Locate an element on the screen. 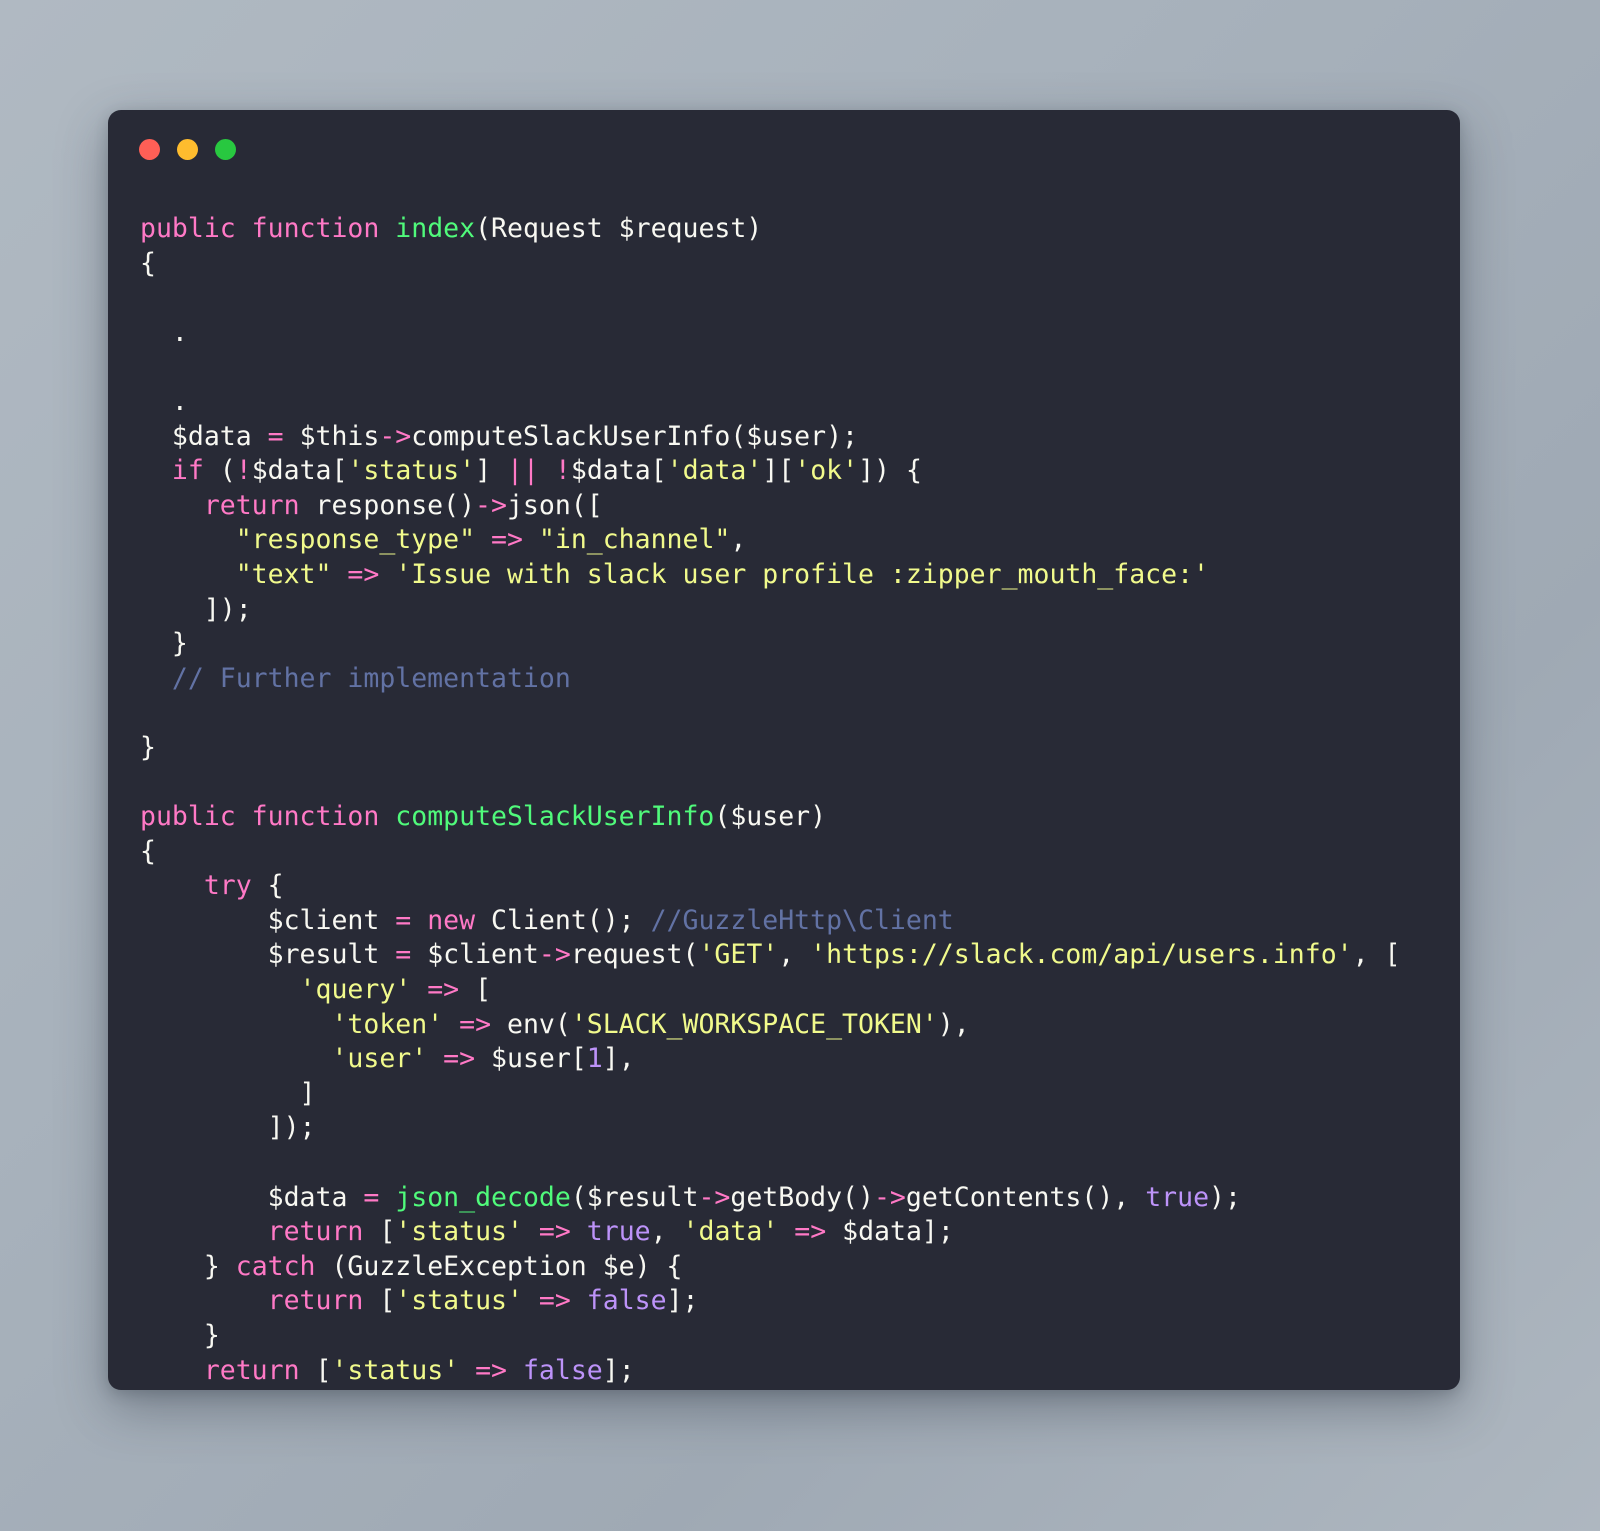  maximize-button is located at coordinates (225, 149).